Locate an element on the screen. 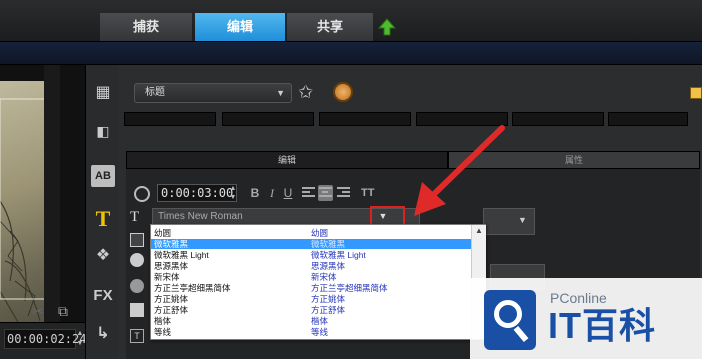 The width and height of the screenshot is (702, 359). preset-dropdown-value: 标题 is located at coordinates (155, 92).